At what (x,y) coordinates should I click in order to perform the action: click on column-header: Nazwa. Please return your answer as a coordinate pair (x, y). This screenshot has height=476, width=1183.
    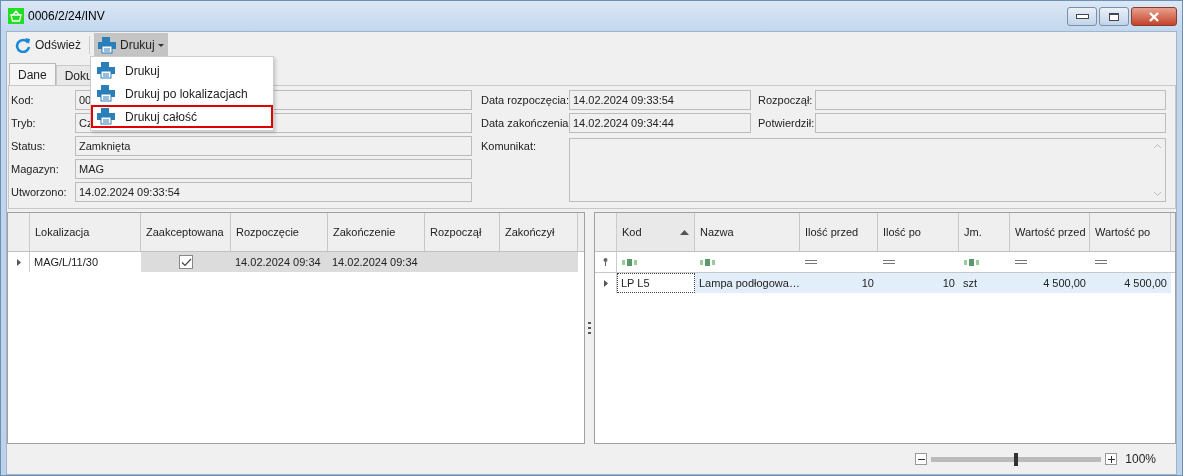
    Looking at the image, I should click on (747, 232).